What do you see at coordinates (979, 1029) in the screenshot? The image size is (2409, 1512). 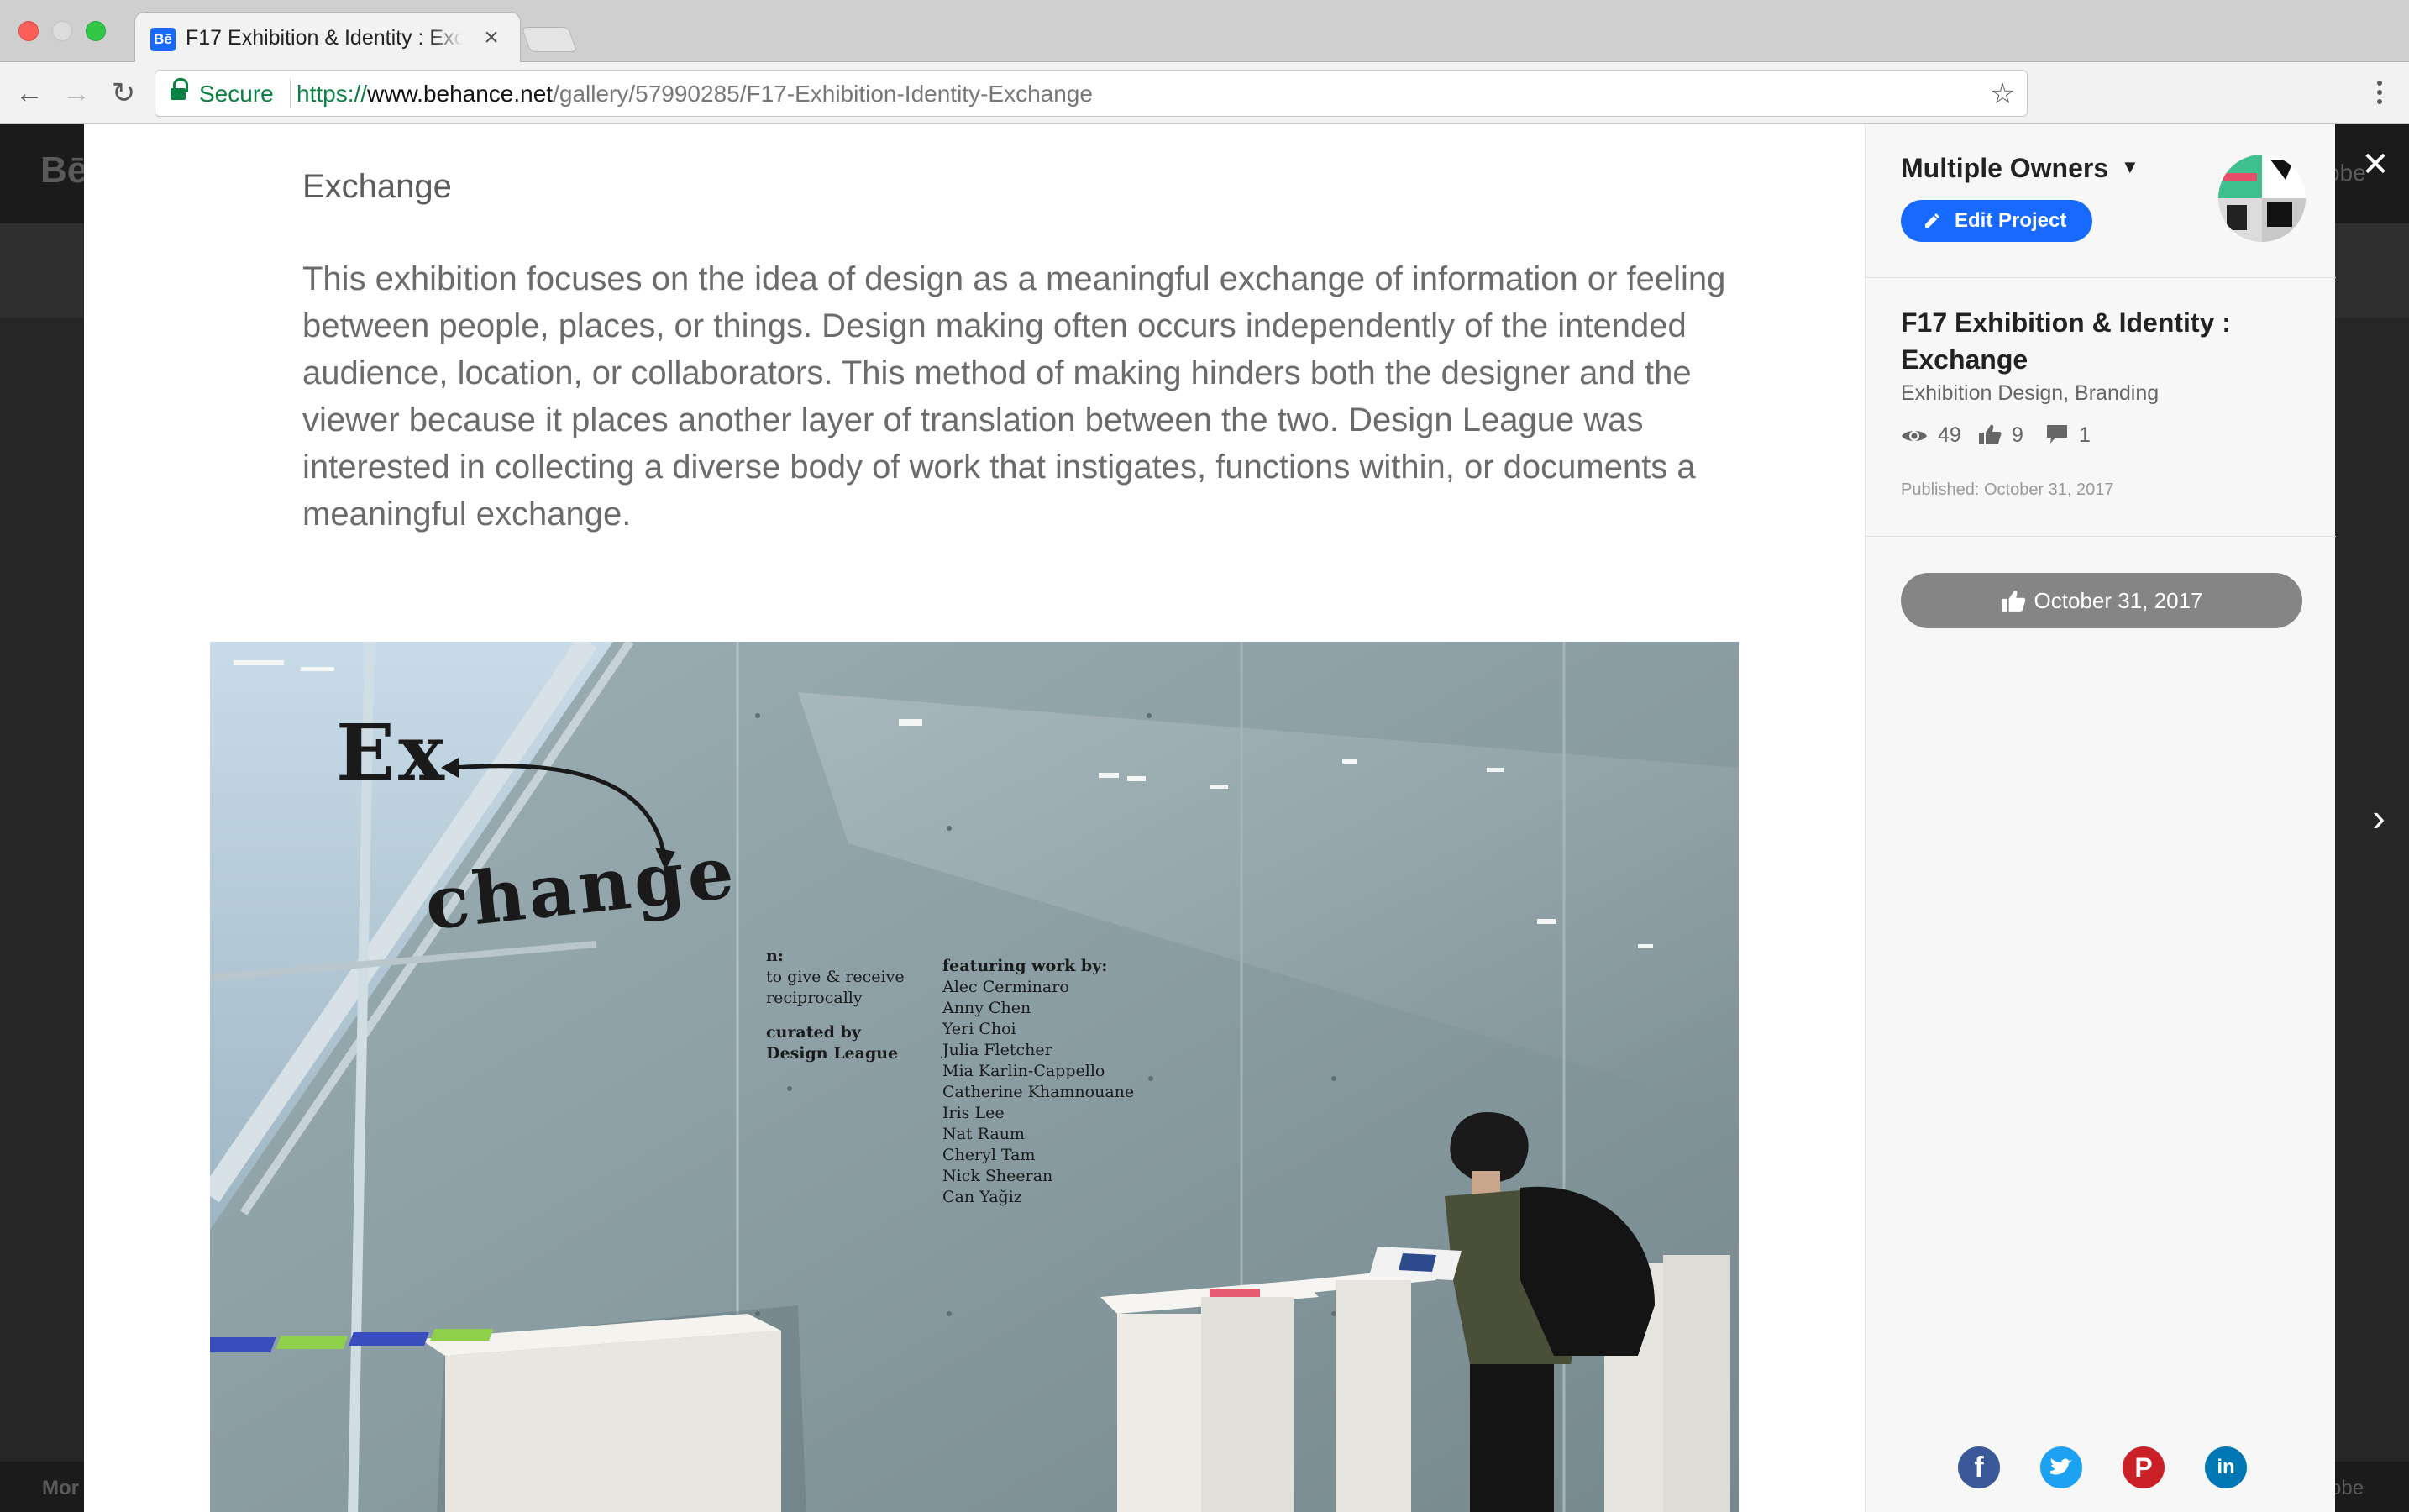 I see `featured-name: Yeri Choi` at bounding box center [979, 1029].